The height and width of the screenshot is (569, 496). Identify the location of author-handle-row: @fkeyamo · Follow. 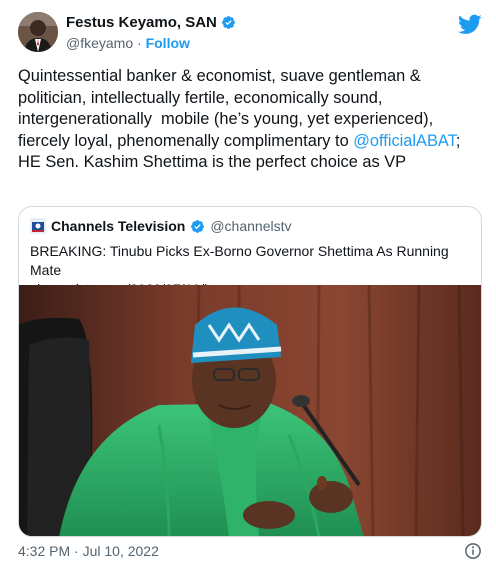
(151, 43).